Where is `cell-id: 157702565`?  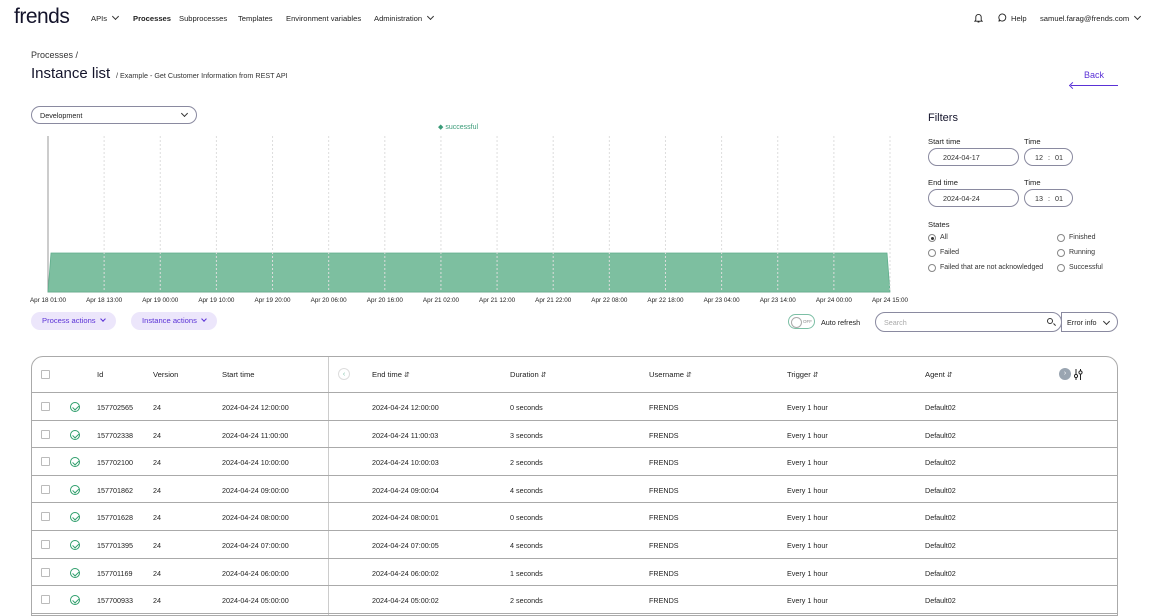
cell-id: 157702565 is located at coordinates (115, 407).